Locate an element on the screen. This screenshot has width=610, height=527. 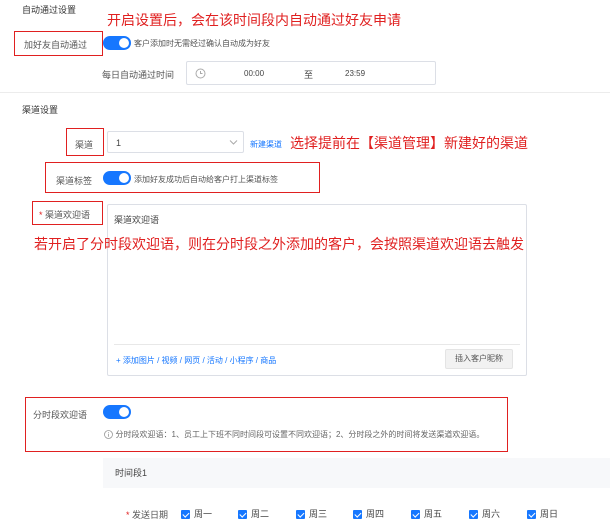
channel-tag-label: 渠道标签 is located at coordinates (74, 181).